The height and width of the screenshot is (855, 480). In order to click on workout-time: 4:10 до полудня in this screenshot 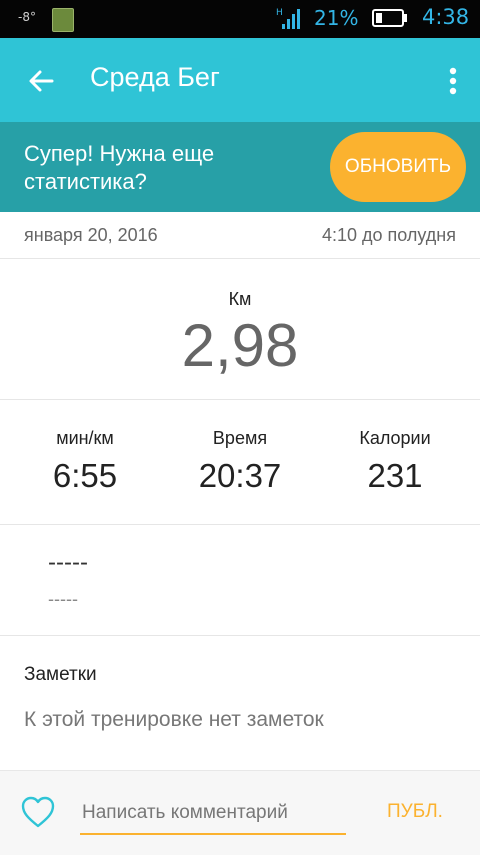, I will do `click(388, 235)`.